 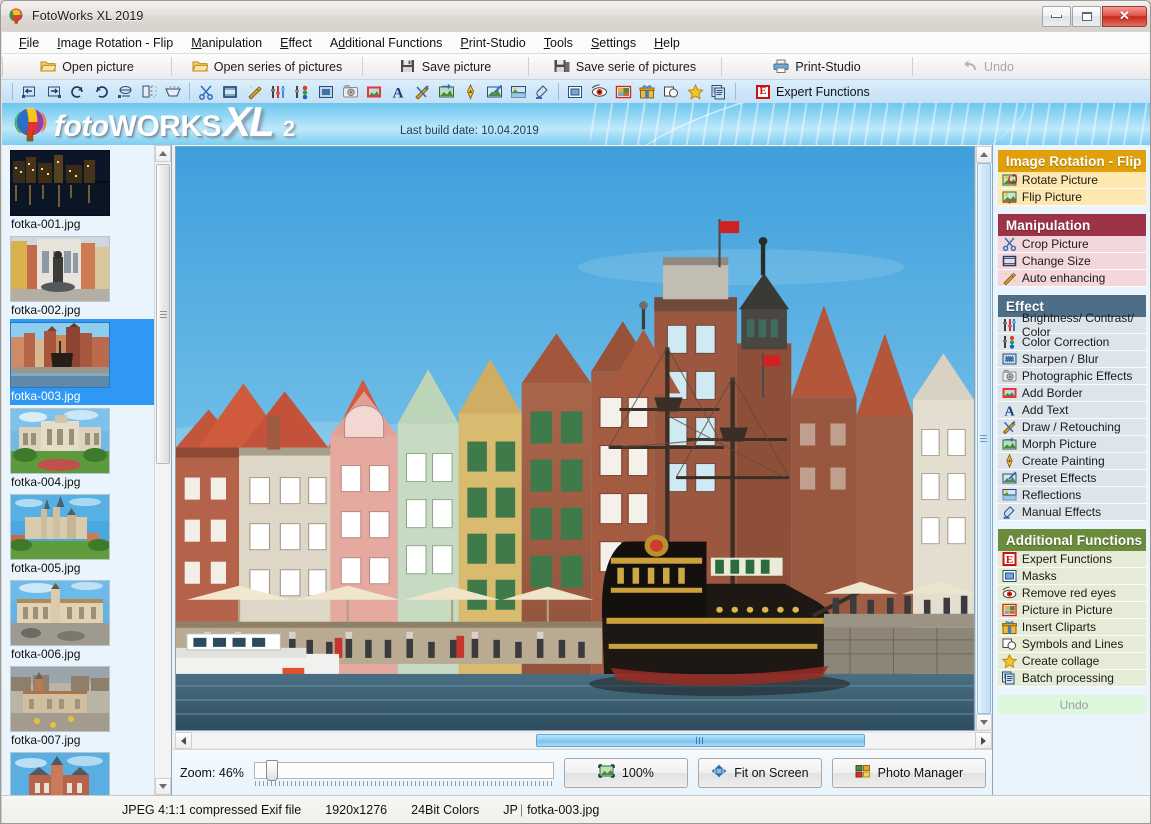 What do you see at coordinates (558, 43) in the screenshot?
I see `menu-tools: Tools` at bounding box center [558, 43].